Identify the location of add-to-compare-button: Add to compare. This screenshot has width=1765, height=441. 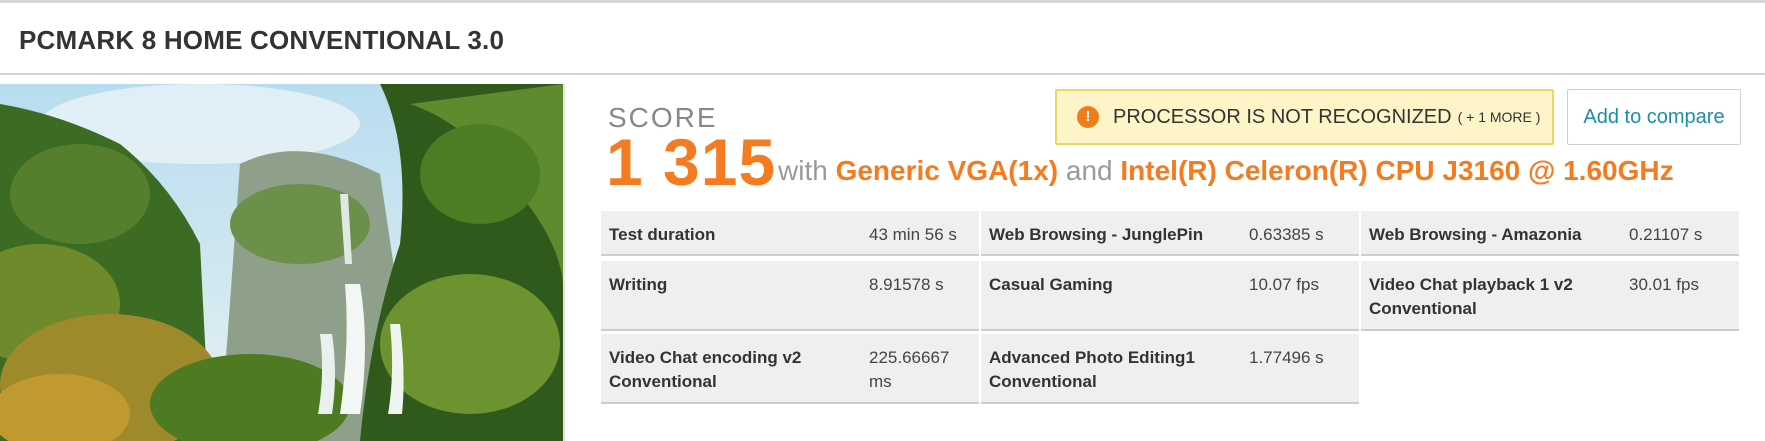
(1654, 117).